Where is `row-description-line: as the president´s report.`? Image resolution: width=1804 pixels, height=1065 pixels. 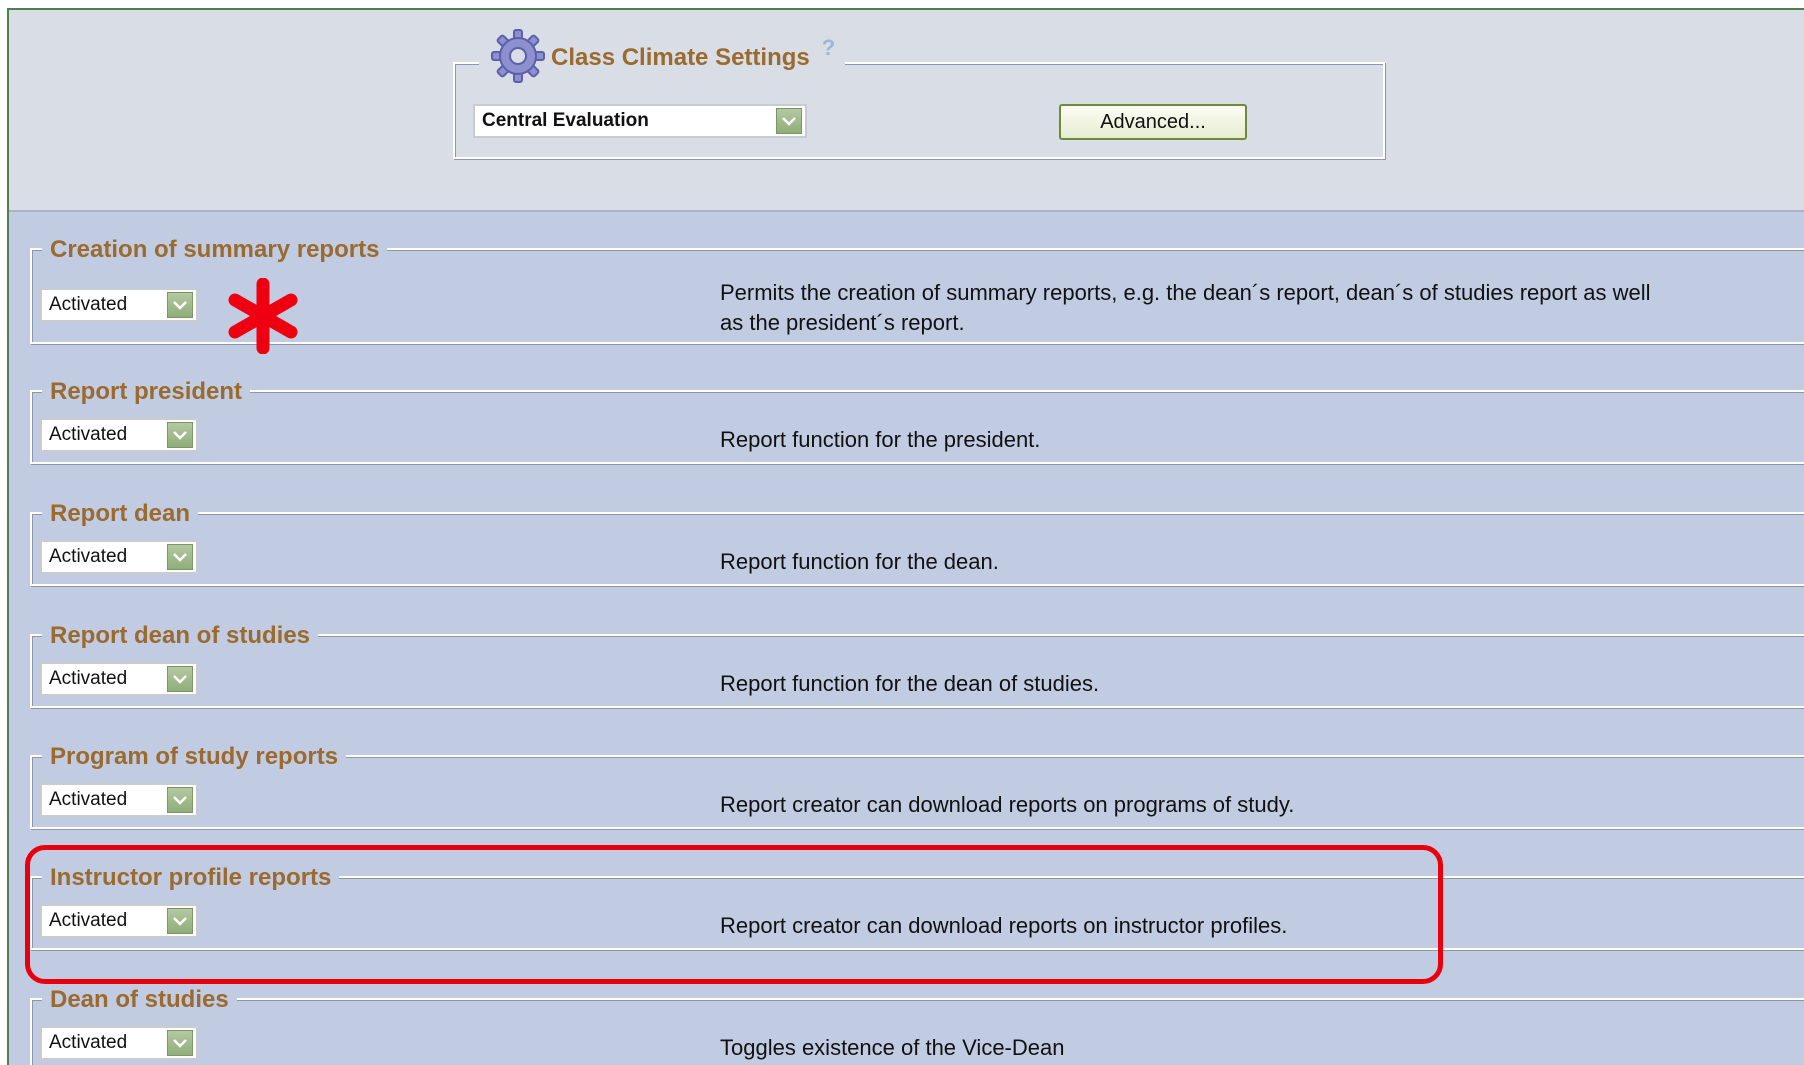
row-description-line: as the president´s report. is located at coordinates (842, 322).